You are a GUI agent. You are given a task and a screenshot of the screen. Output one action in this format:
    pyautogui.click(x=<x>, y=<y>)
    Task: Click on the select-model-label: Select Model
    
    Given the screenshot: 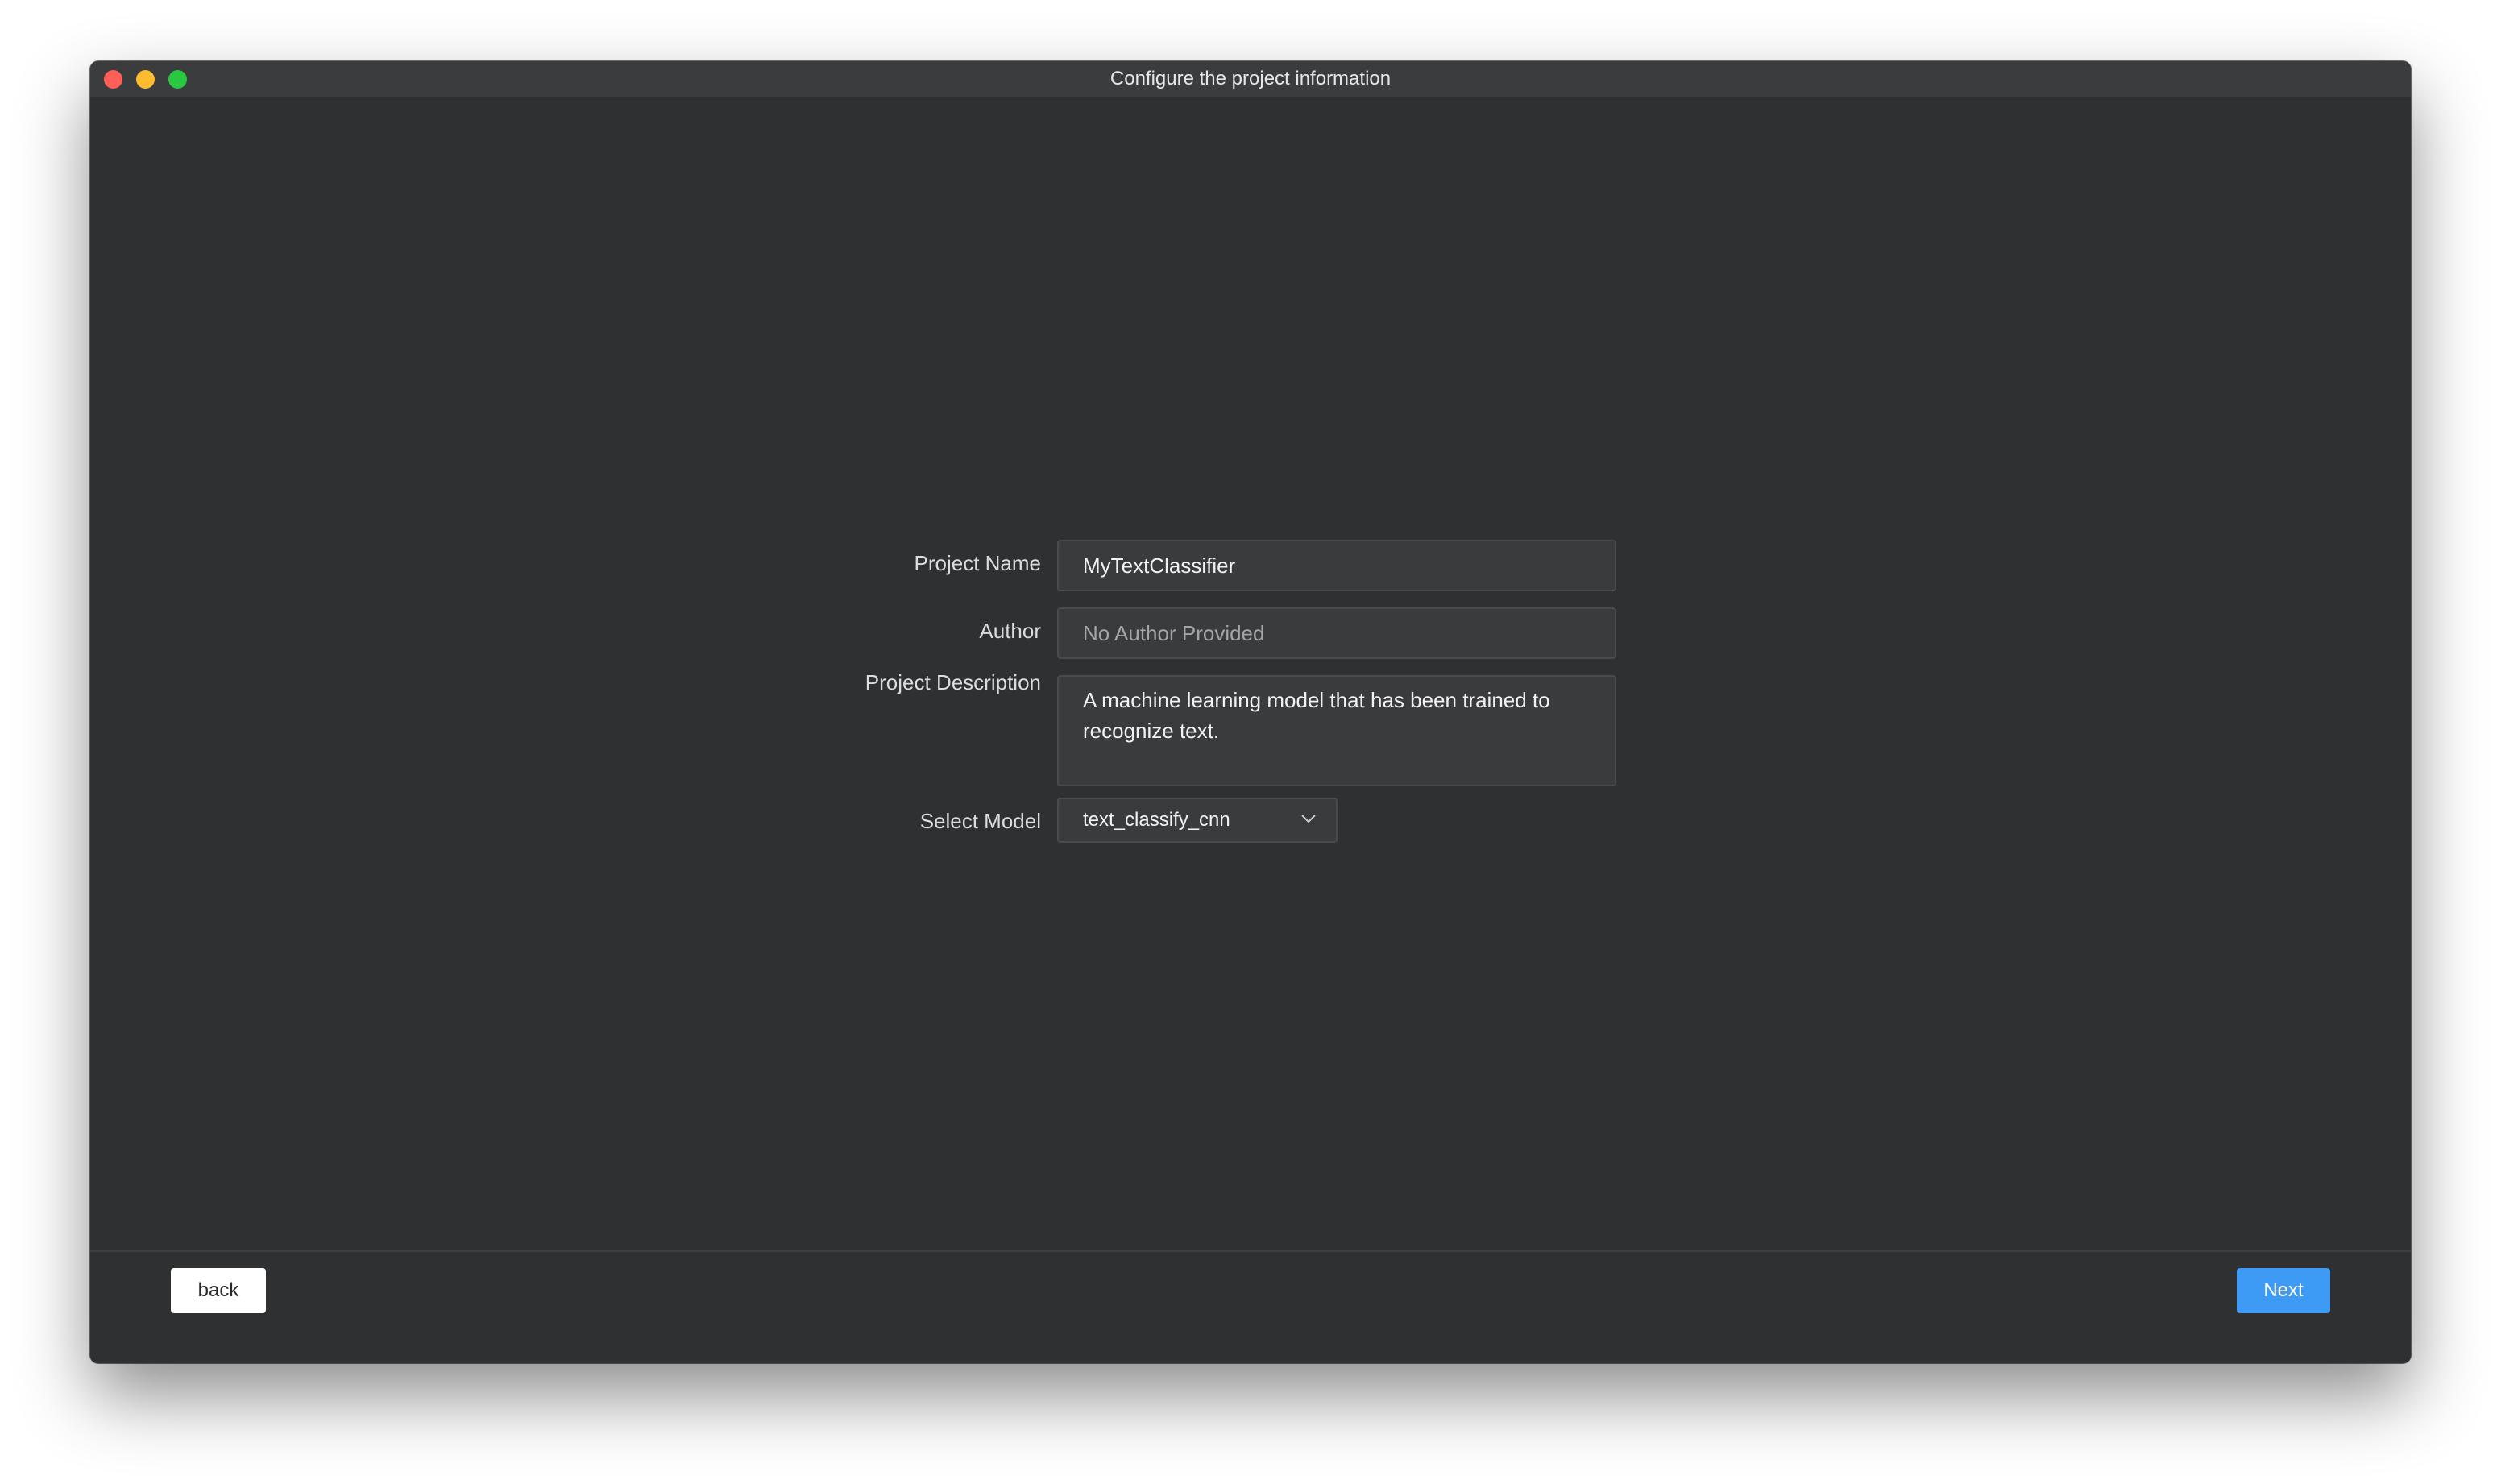 What is the action you would take?
    pyautogui.click(x=980, y=821)
    